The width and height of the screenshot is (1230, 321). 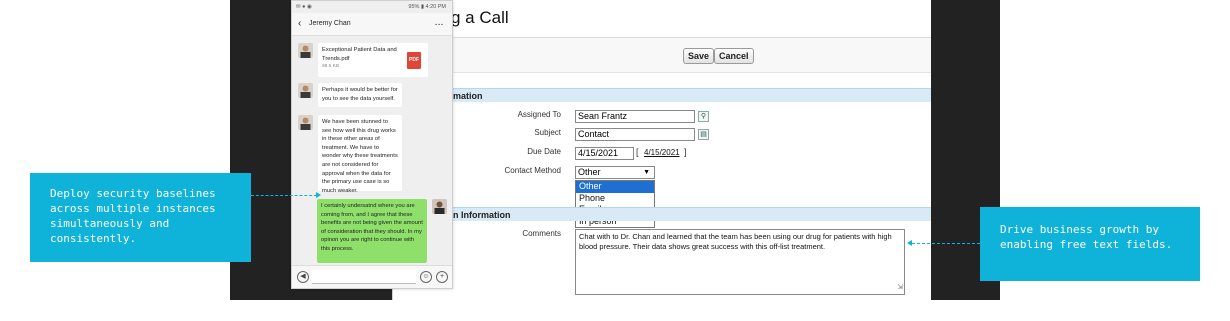 What do you see at coordinates (685, 152) in the screenshot?
I see `today-bracket-close: ]` at bounding box center [685, 152].